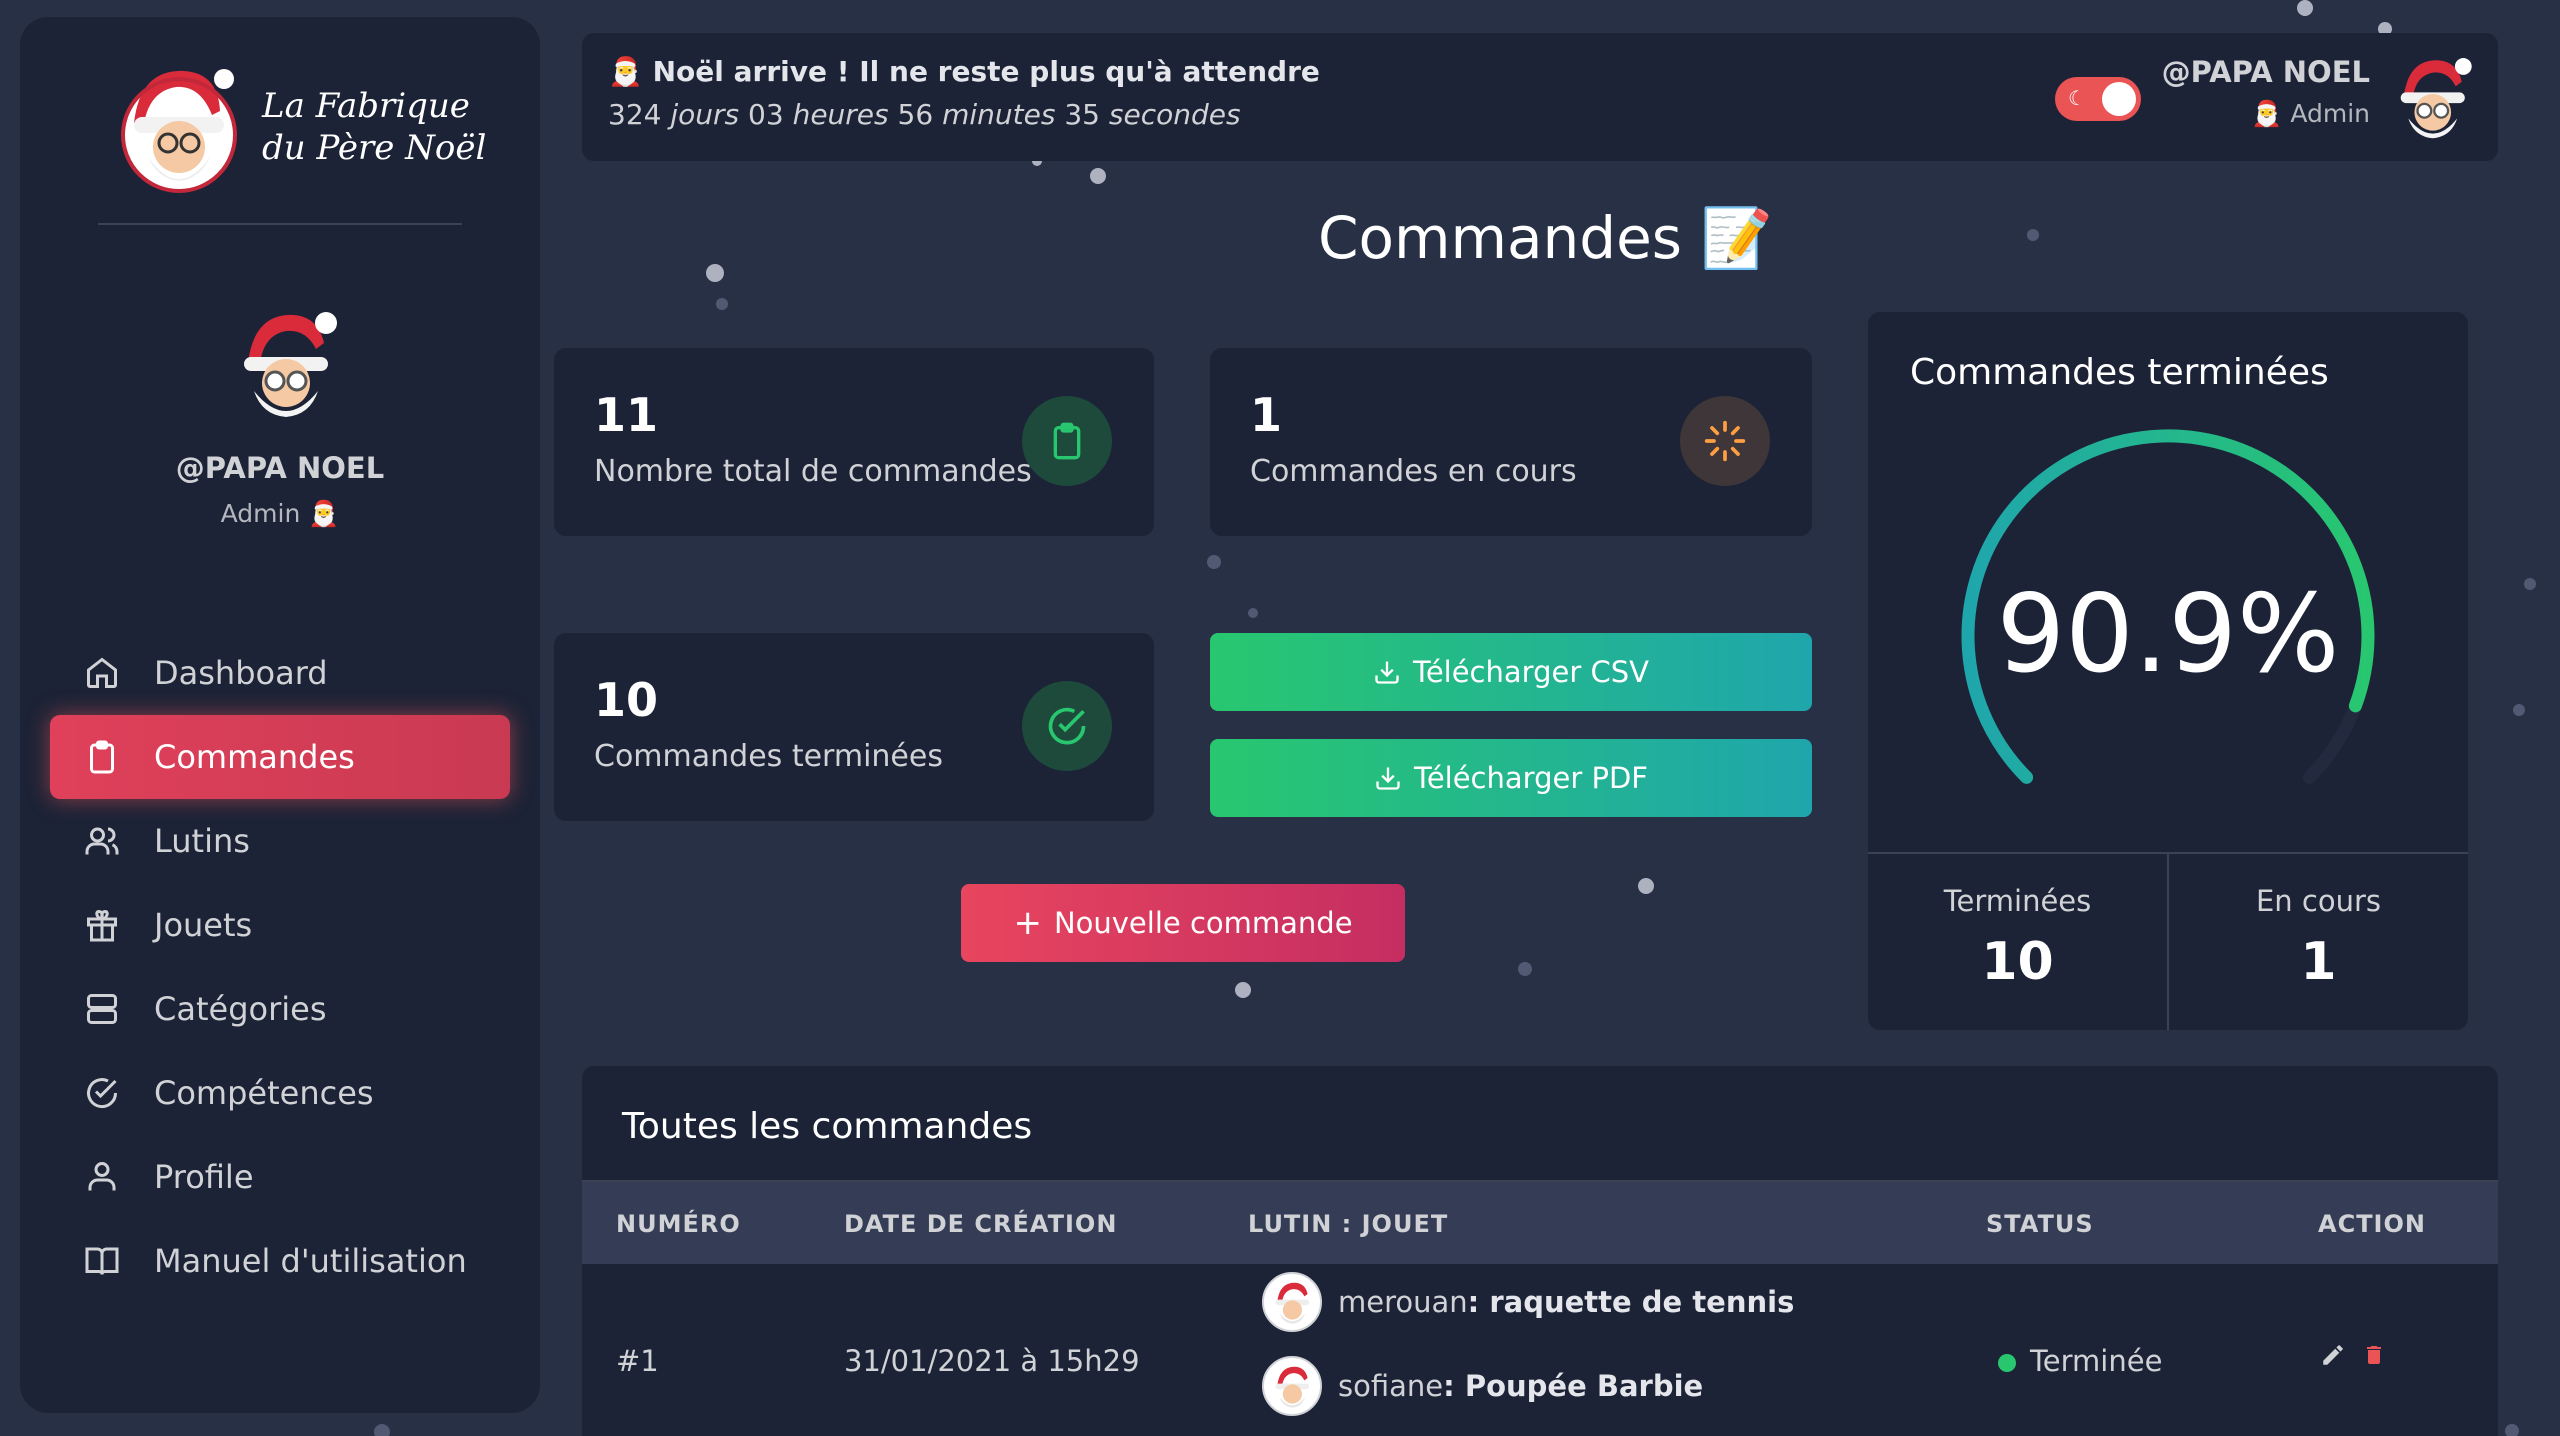  Describe the element at coordinates (241, 673) in the screenshot. I see `sidebar-item-label: Dashboard` at that location.